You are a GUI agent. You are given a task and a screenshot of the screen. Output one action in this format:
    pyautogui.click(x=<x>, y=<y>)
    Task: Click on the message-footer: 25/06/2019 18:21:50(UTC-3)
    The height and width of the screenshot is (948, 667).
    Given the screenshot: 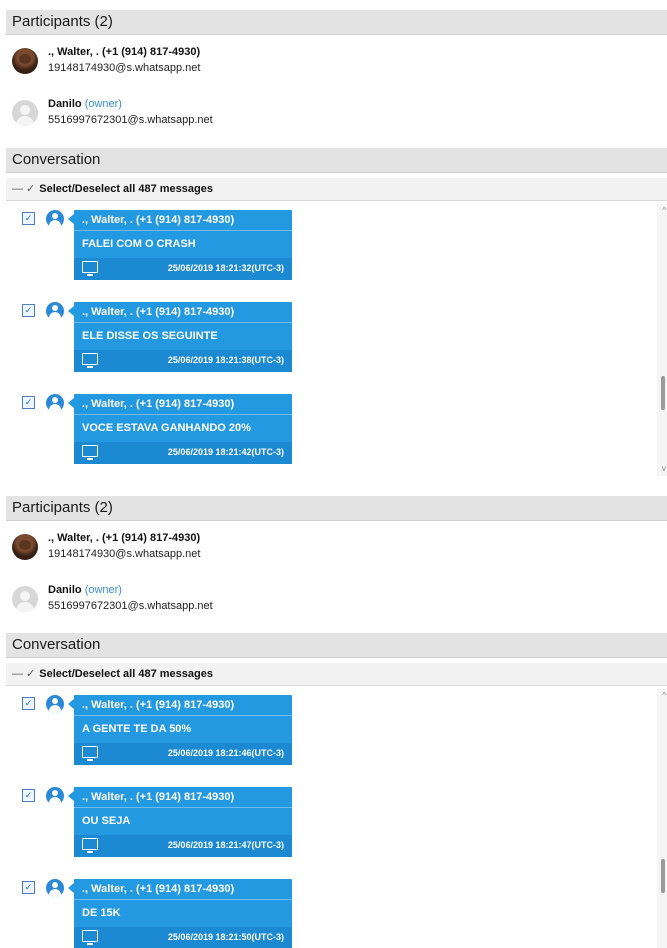 What is the action you would take?
    pyautogui.click(x=183, y=937)
    